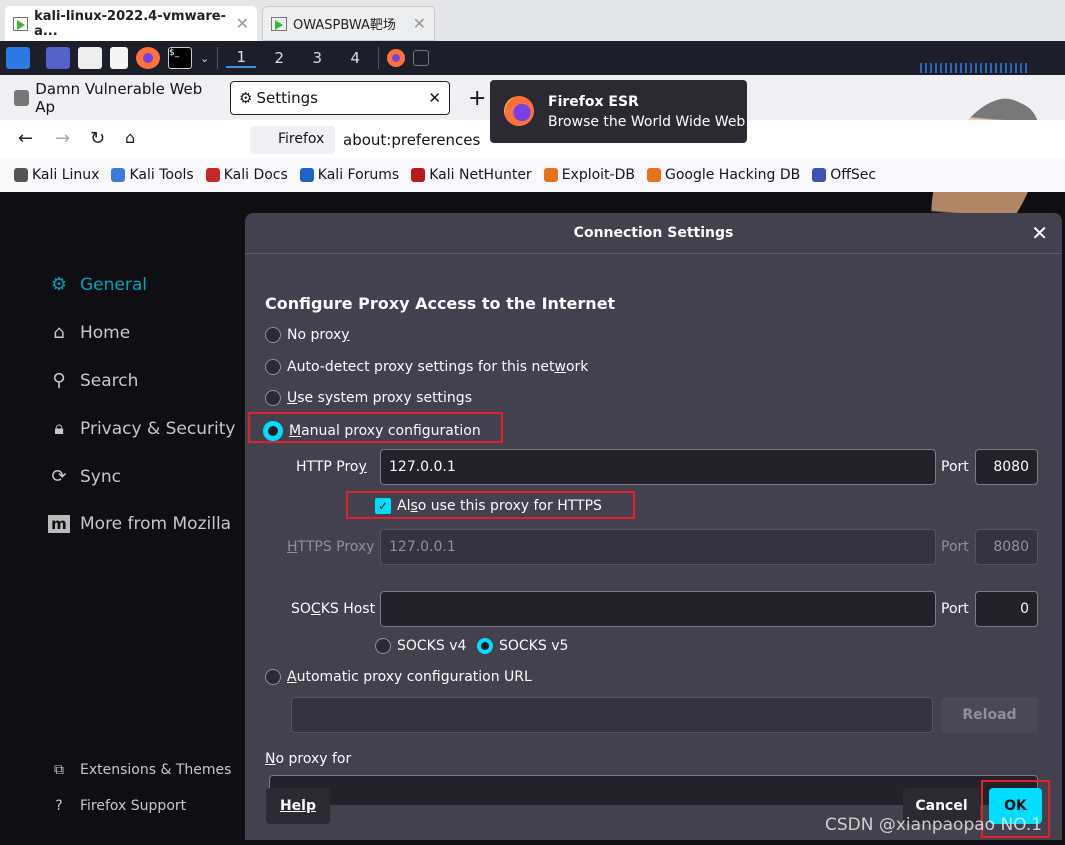  What do you see at coordinates (161, 175) in the screenshot?
I see `bookmark-label: Kali Tools` at bounding box center [161, 175].